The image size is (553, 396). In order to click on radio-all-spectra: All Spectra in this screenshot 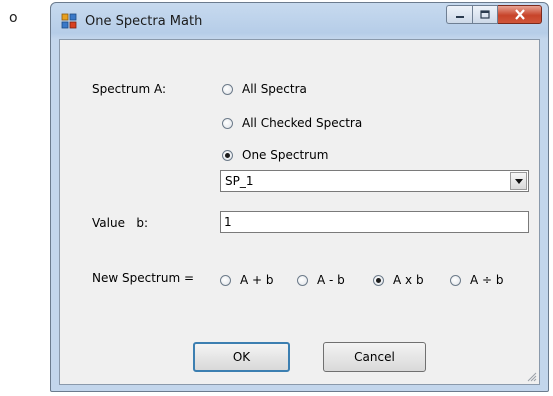, I will do `click(264, 89)`.